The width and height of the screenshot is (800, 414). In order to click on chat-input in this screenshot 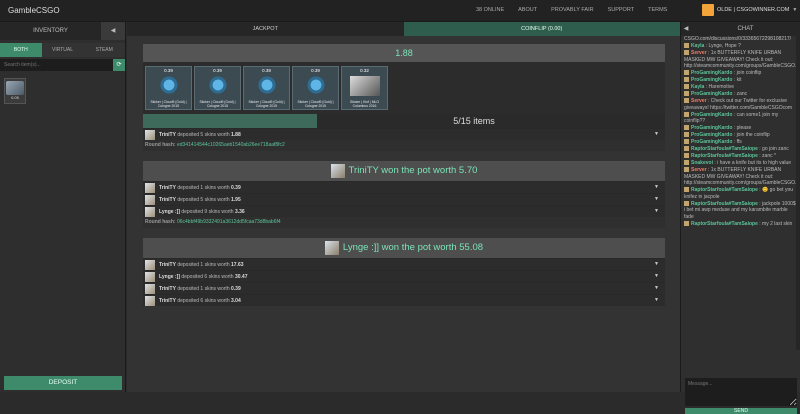, I will do `click(741, 392)`.